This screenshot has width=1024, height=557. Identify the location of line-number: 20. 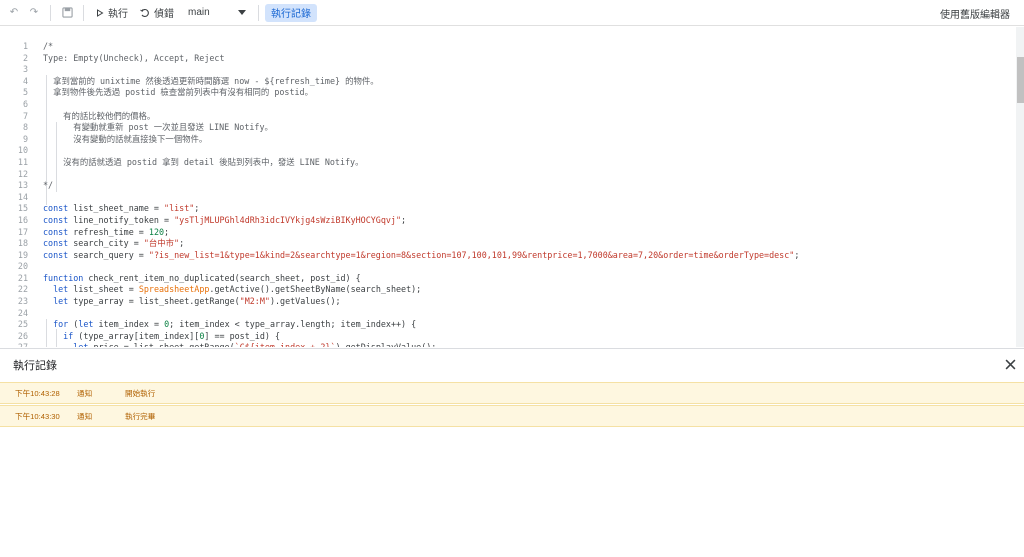
(22, 266).